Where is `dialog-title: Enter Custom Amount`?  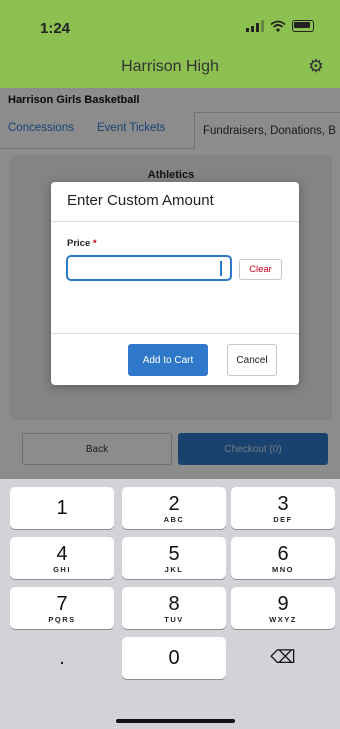 dialog-title: Enter Custom Amount is located at coordinates (140, 200).